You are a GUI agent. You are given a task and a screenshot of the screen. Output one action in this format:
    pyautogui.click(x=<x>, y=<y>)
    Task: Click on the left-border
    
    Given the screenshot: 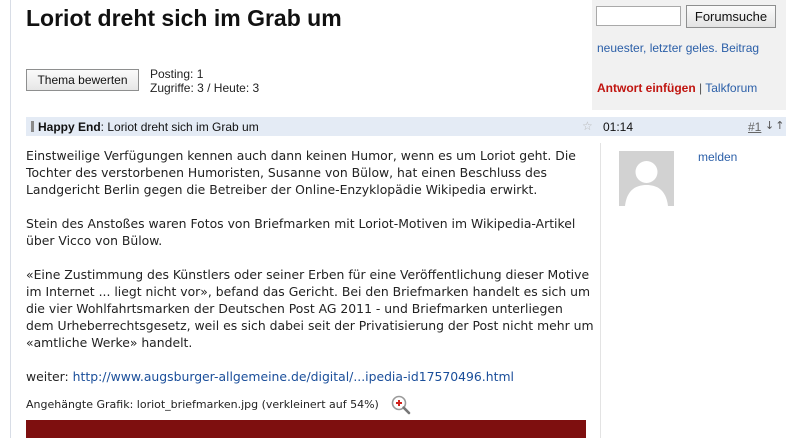 What is the action you would take?
    pyautogui.click(x=10, y=219)
    